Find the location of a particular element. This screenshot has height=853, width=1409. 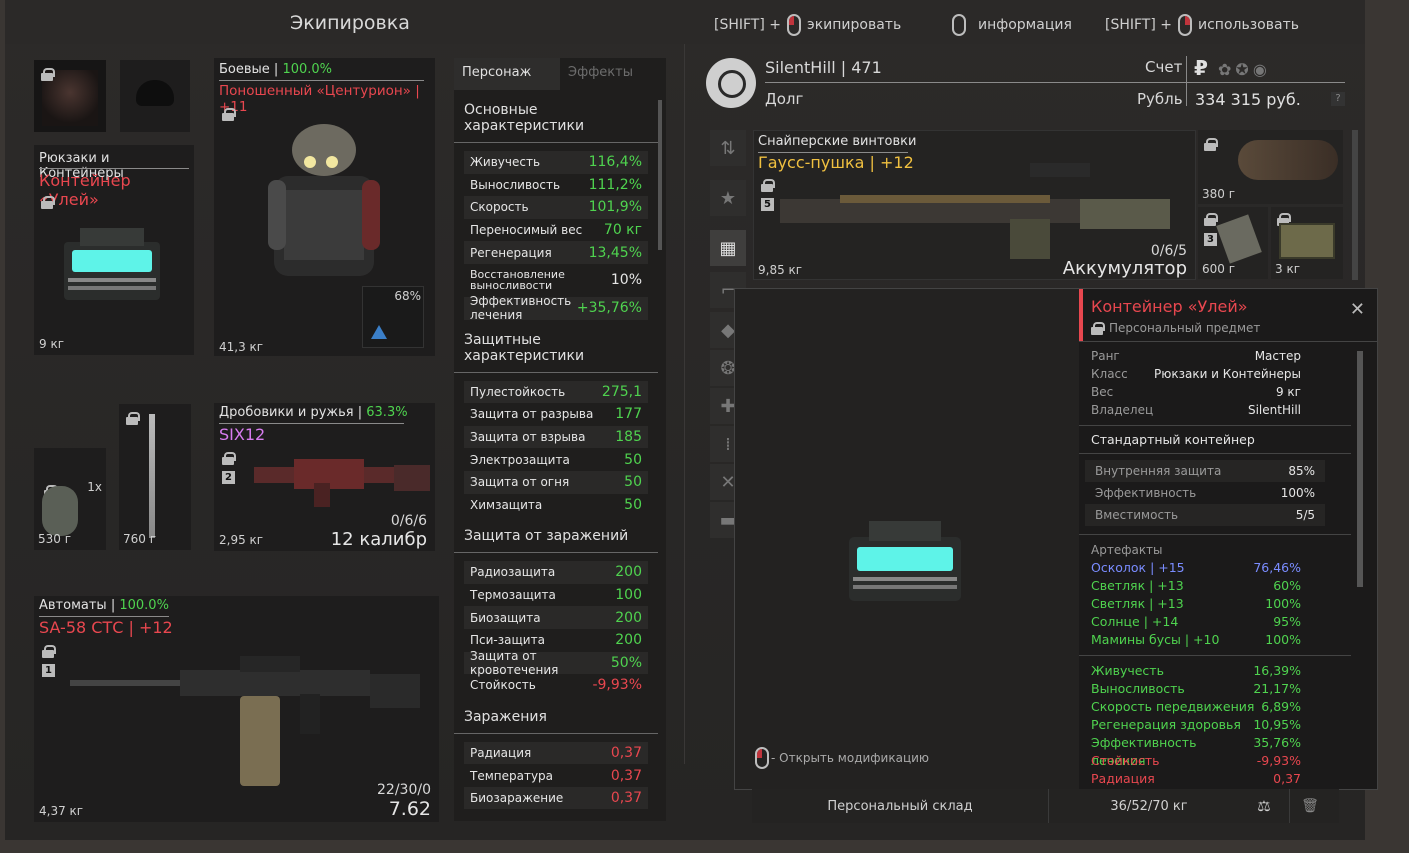

tab-effects: Эффекты is located at coordinates (613, 74).